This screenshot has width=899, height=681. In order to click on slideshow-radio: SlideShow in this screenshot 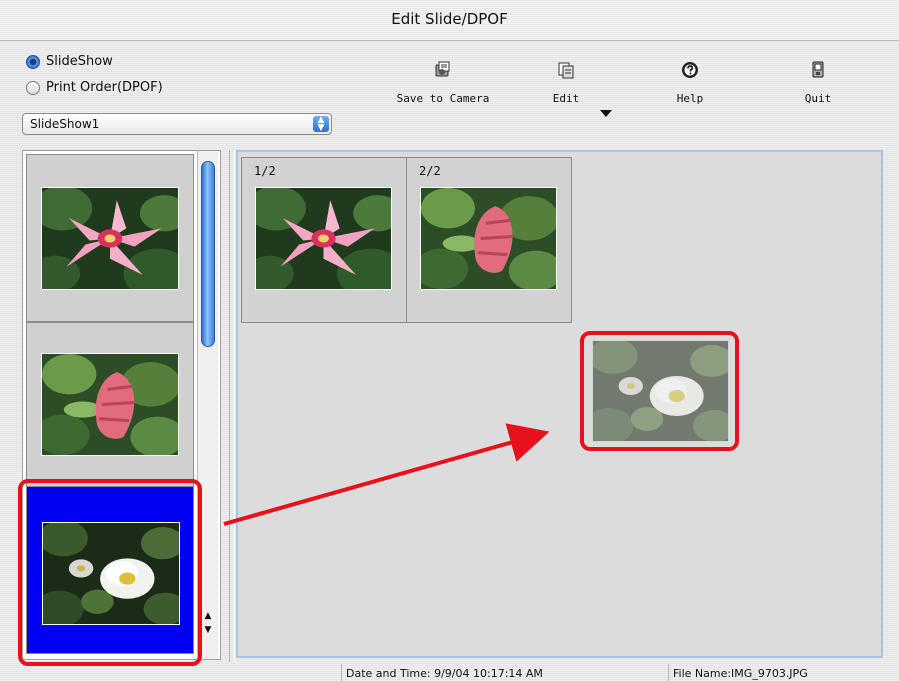, I will do `click(69, 61)`.